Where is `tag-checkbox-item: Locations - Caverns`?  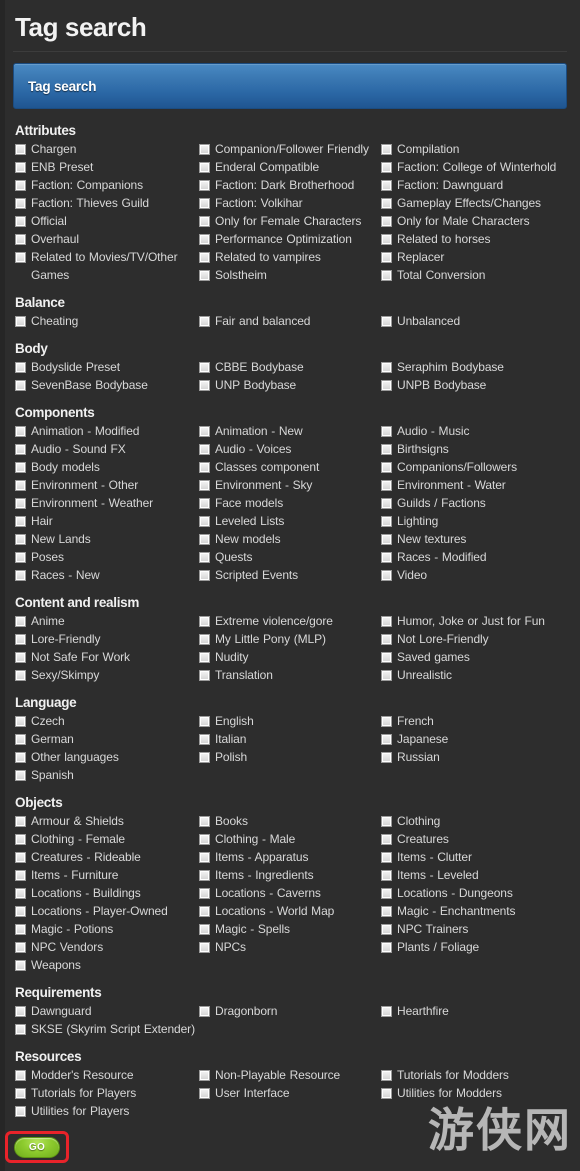
tag-checkbox-item: Locations - Caverns is located at coordinates (290, 893).